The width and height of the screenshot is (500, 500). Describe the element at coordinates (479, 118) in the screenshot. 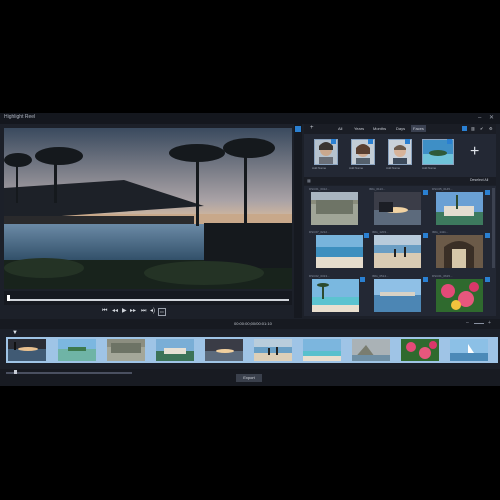

I see `minimize-icon: –` at that location.